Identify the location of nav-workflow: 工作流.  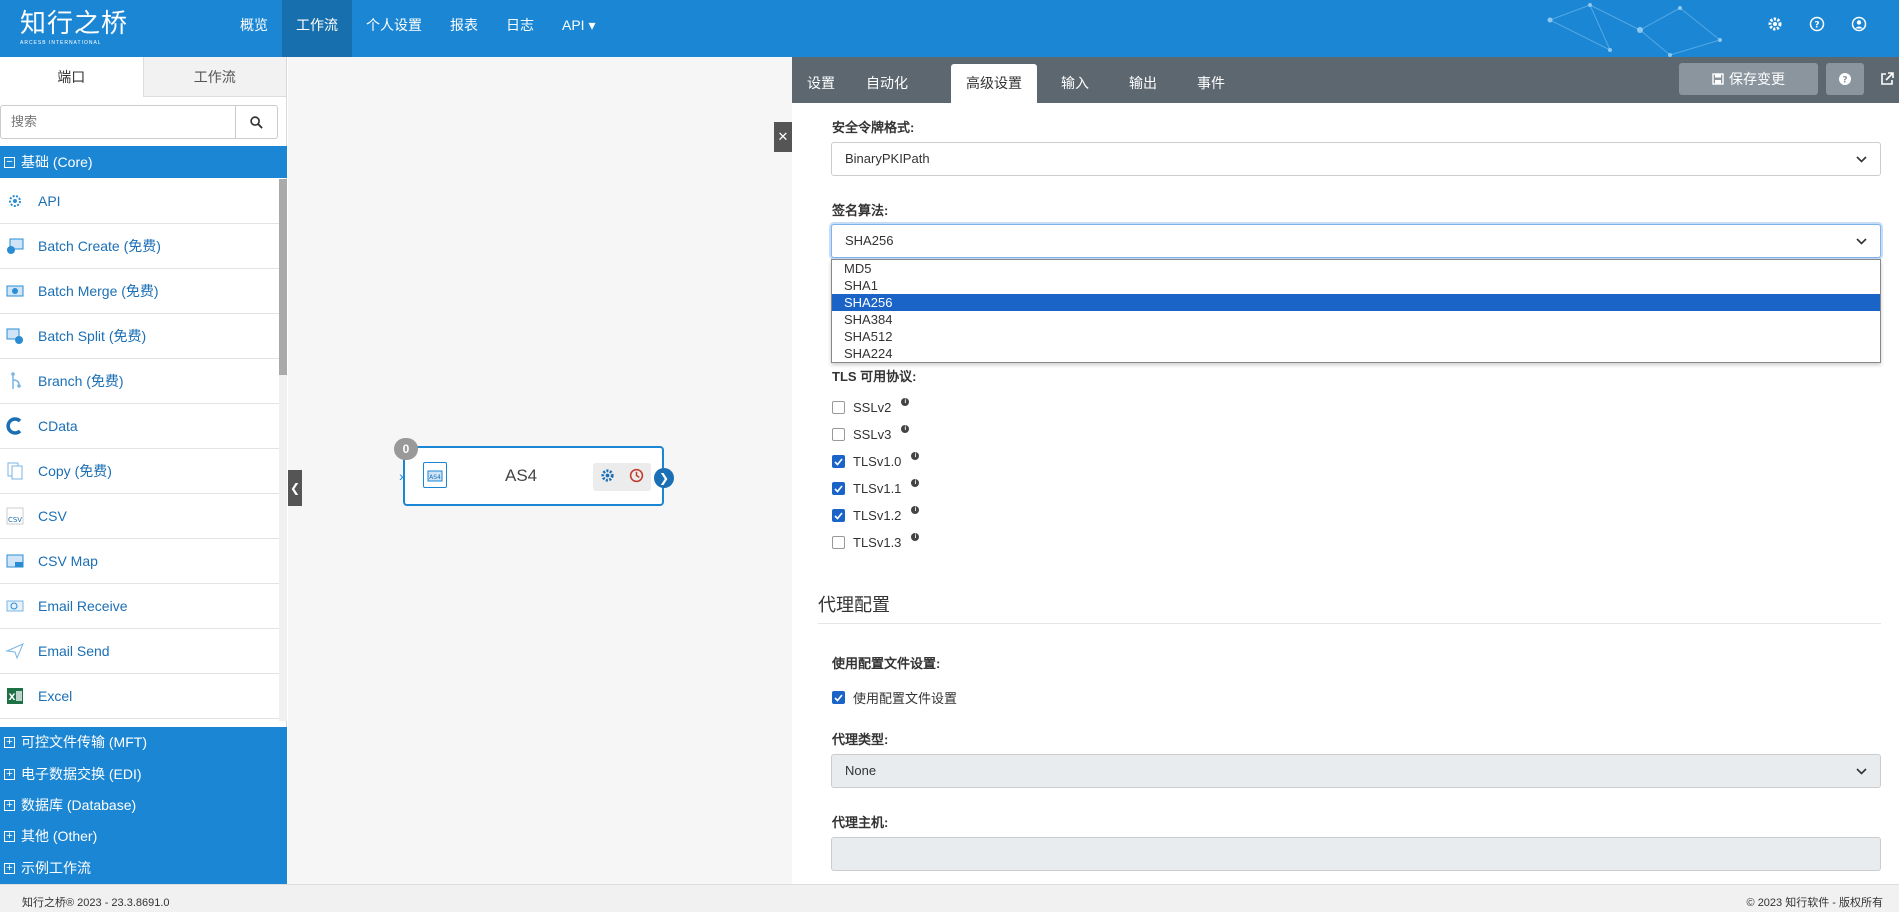
(317, 28).